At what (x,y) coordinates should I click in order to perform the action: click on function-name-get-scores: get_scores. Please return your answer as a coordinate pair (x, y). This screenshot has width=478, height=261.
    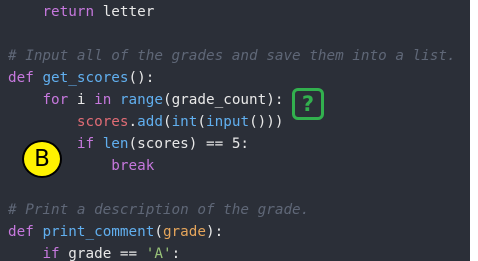
    Looking at the image, I should click on (85, 78).